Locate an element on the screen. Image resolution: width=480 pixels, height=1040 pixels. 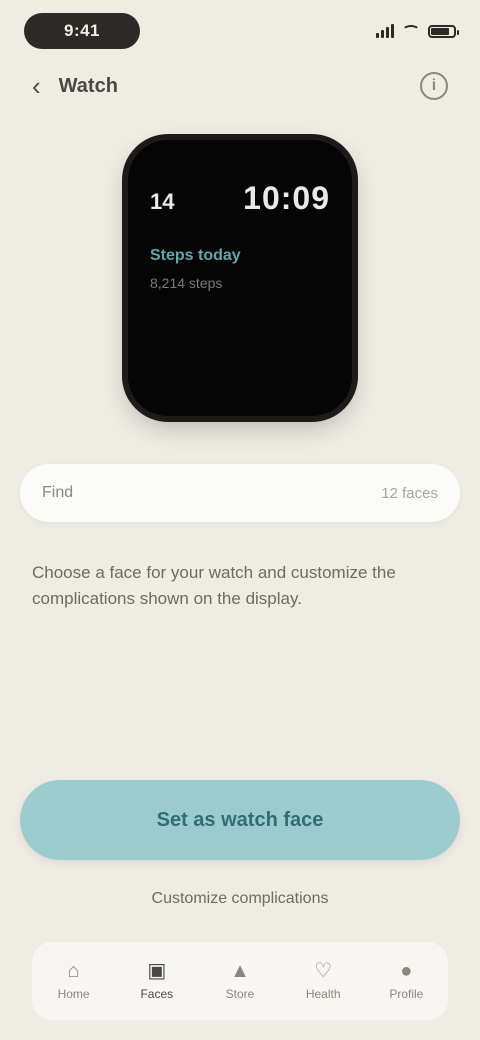
nav-item-faces: ▣ Faces is located at coordinates (157, 981).